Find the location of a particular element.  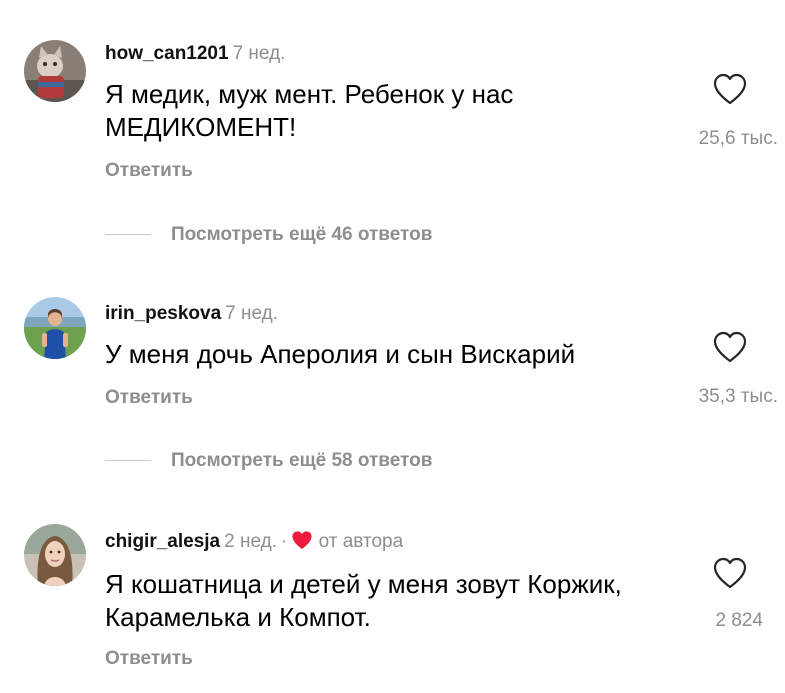

comment-meta: irin_peskova 7 нед. is located at coordinates (191, 314).